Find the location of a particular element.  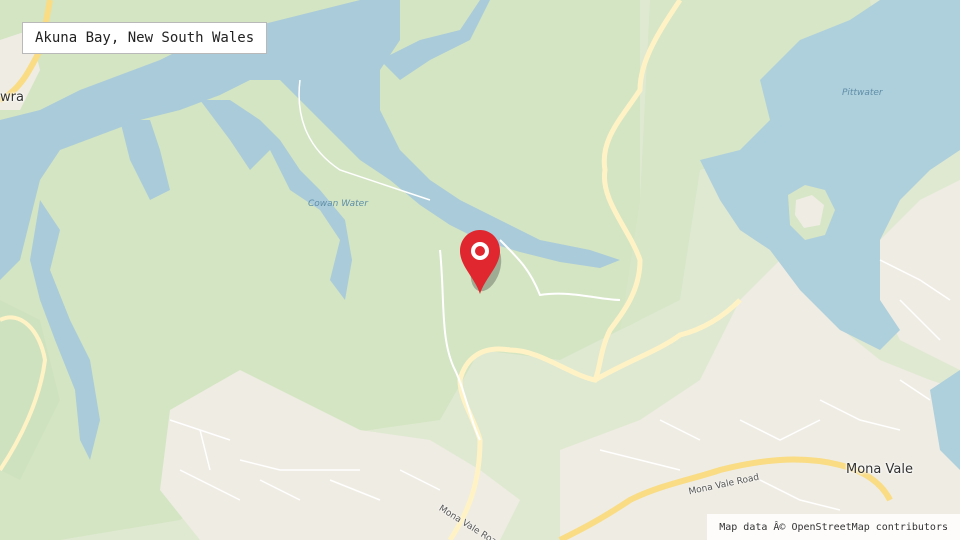

map-pin-icon is located at coordinates (482, 262).